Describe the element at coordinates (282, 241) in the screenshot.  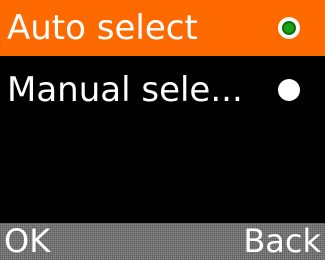
I see `softkey-back-button: Back` at that location.